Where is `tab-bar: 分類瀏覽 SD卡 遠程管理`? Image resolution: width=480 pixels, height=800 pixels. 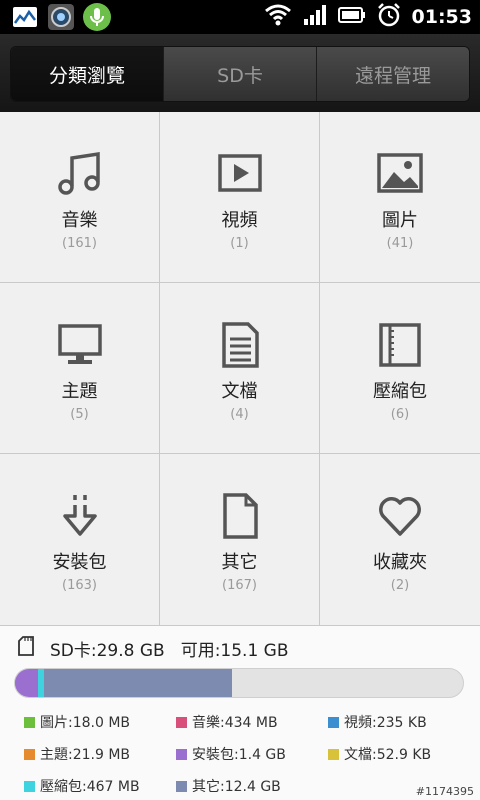 tab-bar: 分類瀏覽 SD卡 遠程管理 is located at coordinates (240, 73).